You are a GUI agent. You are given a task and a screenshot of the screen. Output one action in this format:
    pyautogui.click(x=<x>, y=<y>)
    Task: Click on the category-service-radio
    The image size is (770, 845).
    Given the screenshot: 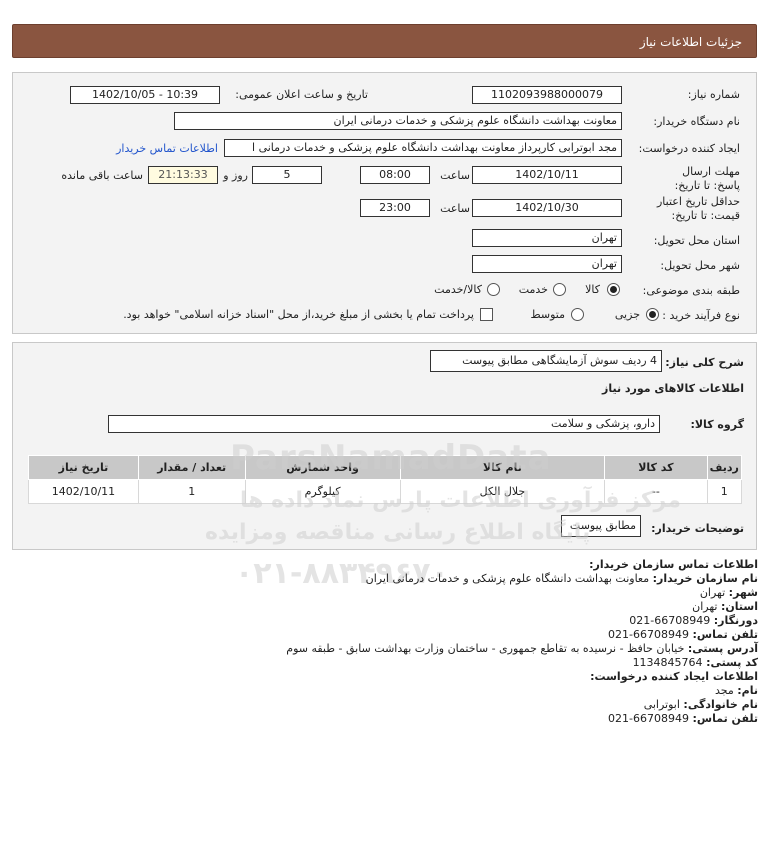 What is the action you would take?
    pyautogui.click(x=559, y=289)
    